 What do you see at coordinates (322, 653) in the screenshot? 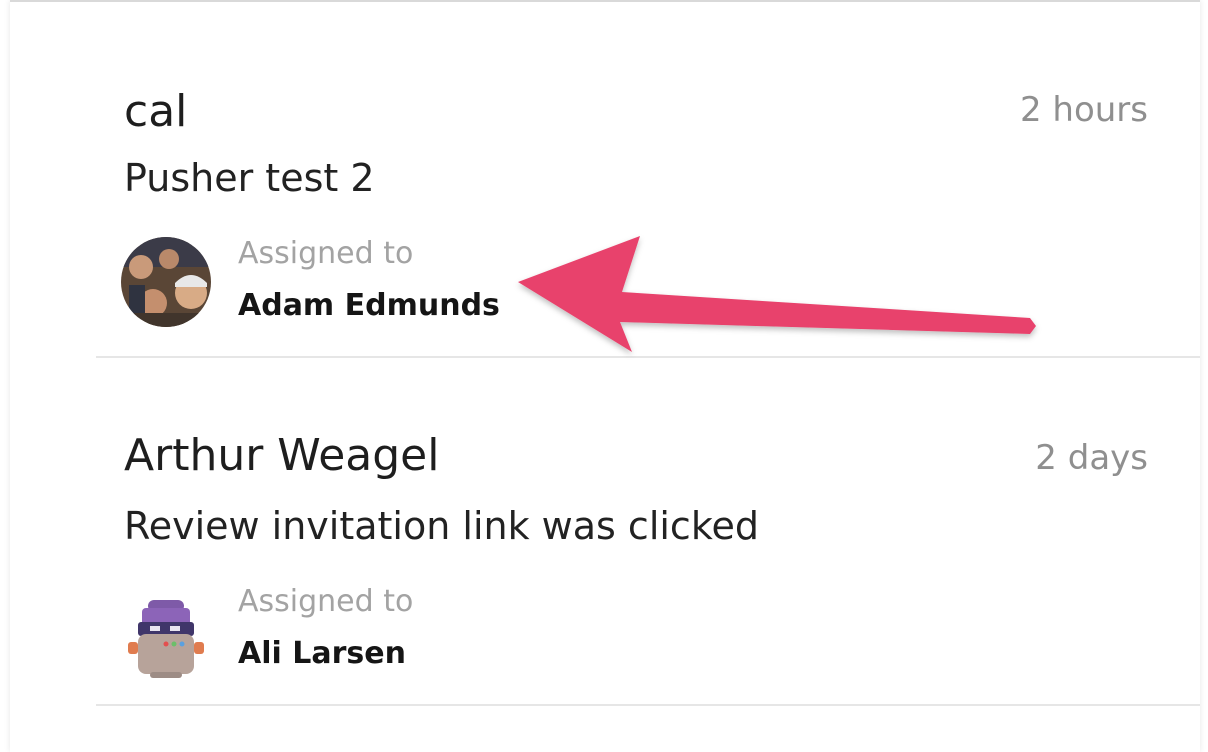
I see `assignee-name: Ali Larsen` at bounding box center [322, 653].